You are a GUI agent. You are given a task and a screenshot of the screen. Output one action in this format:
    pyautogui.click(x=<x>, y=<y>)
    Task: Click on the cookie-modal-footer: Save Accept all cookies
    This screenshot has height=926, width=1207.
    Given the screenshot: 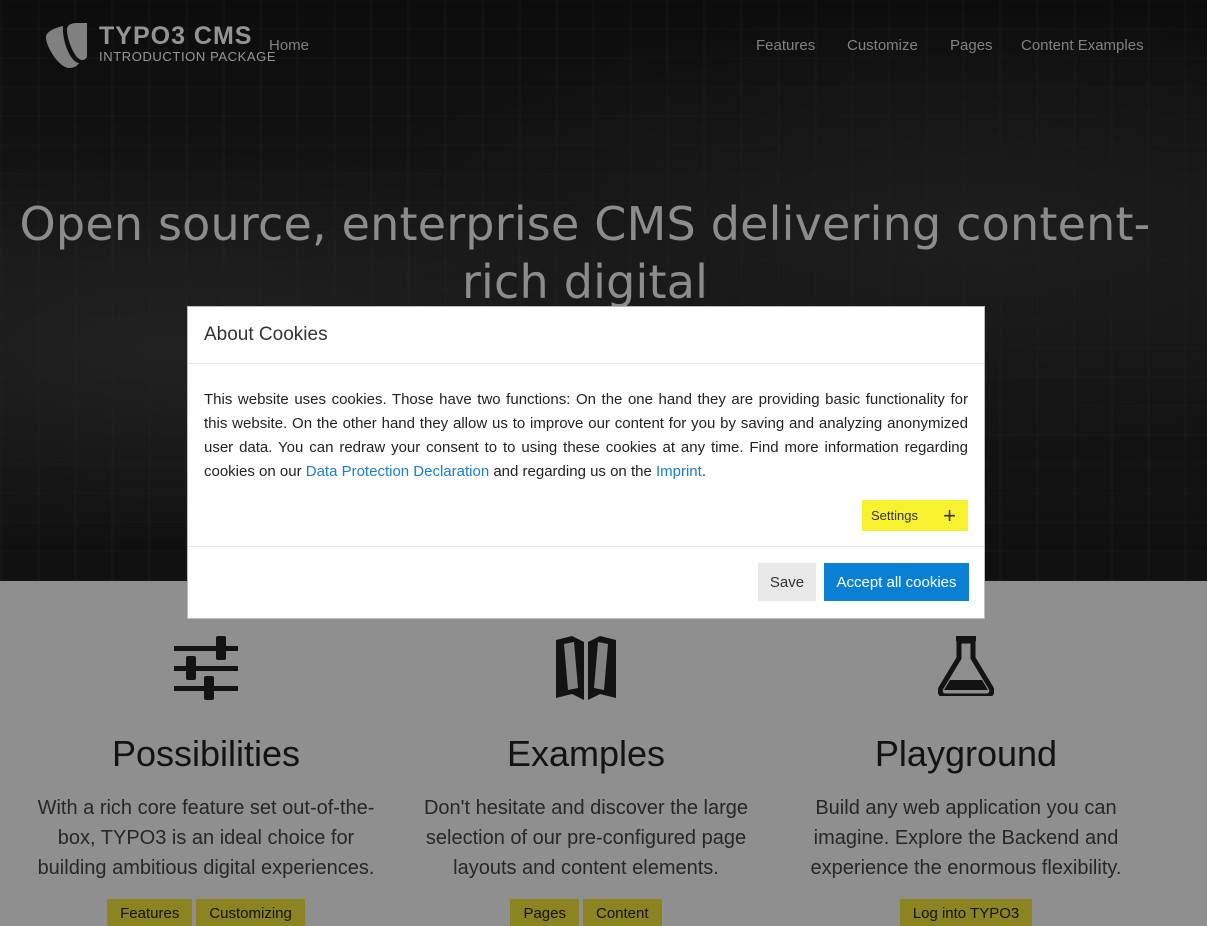 What is the action you would take?
    pyautogui.click(x=586, y=582)
    